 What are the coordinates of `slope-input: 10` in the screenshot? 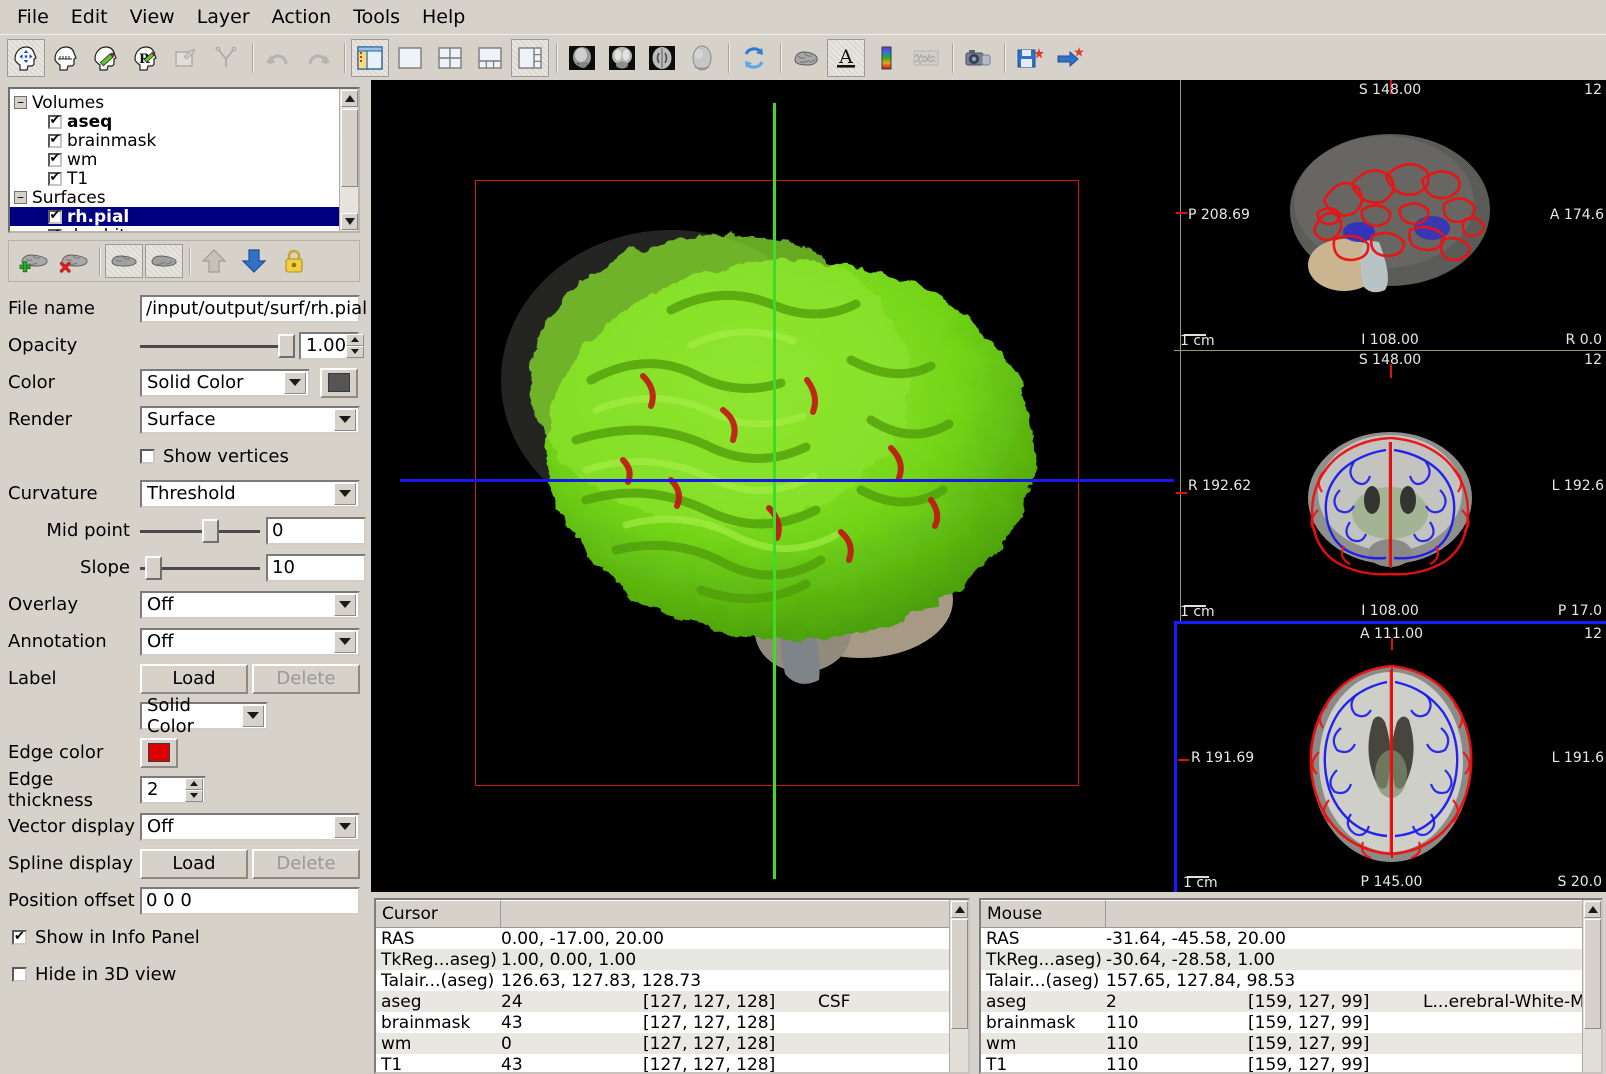 It's located at (316, 567).